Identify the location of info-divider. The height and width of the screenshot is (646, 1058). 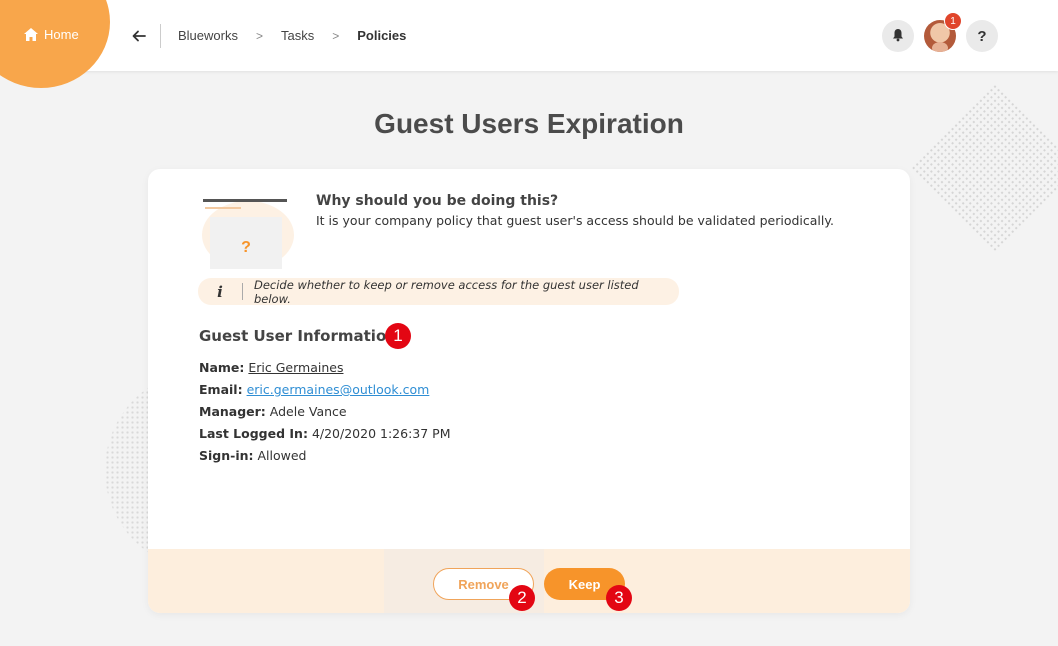
(242, 291).